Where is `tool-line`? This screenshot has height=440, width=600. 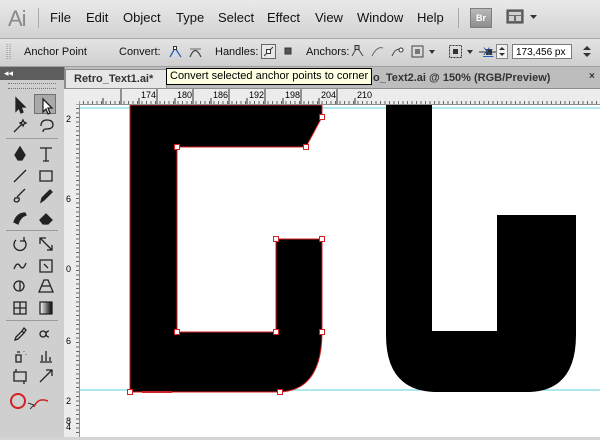 tool-line is located at coordinates (19, 175).